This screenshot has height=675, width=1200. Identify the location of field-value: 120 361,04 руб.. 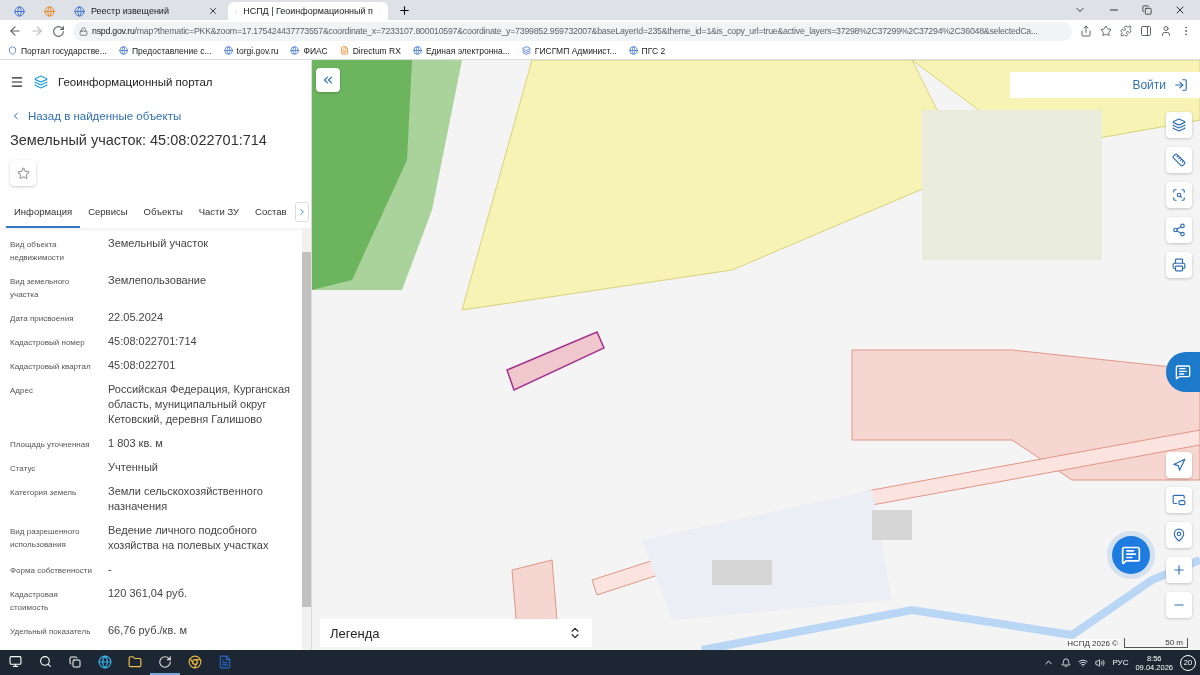
(148, 593).